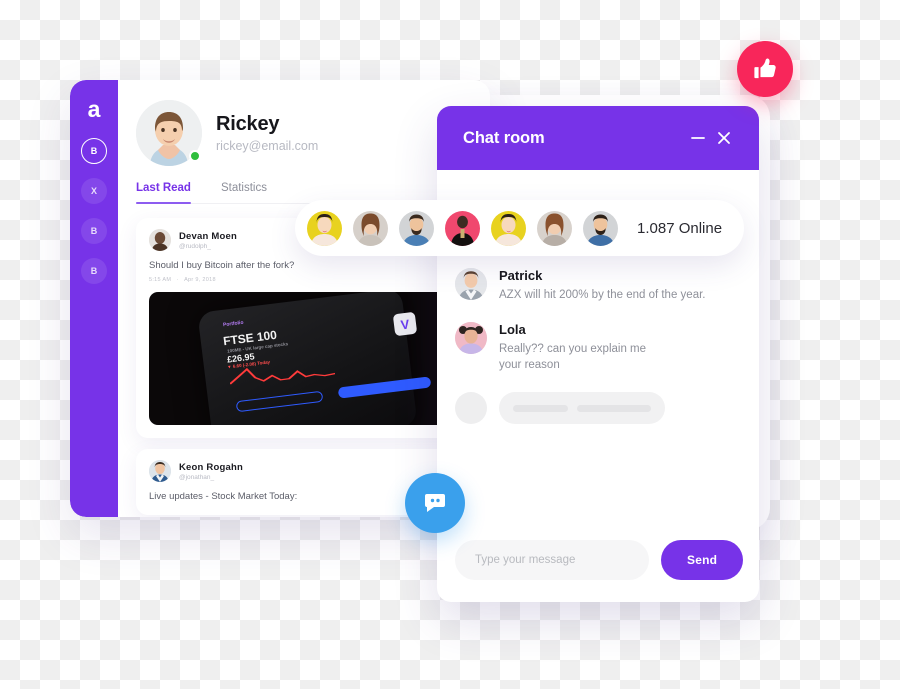  I want to click on like-badge, so click(765, 69).